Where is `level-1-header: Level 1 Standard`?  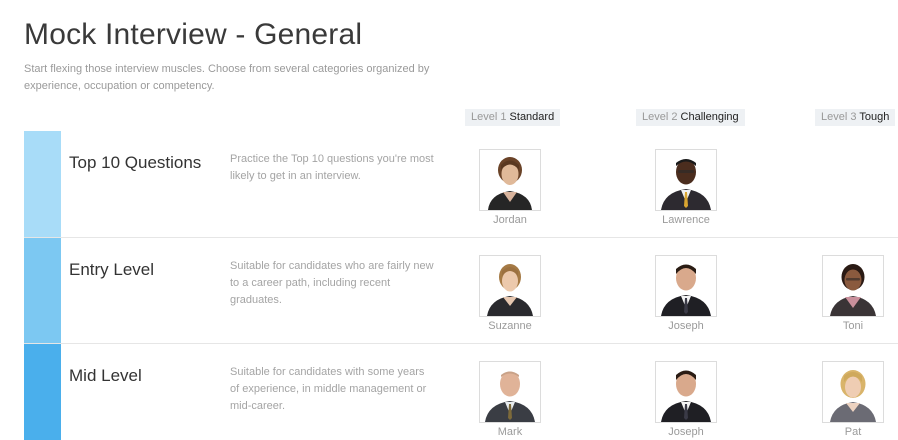
level-1-header: Level 1 Standard is located at coordinates (513, 117).